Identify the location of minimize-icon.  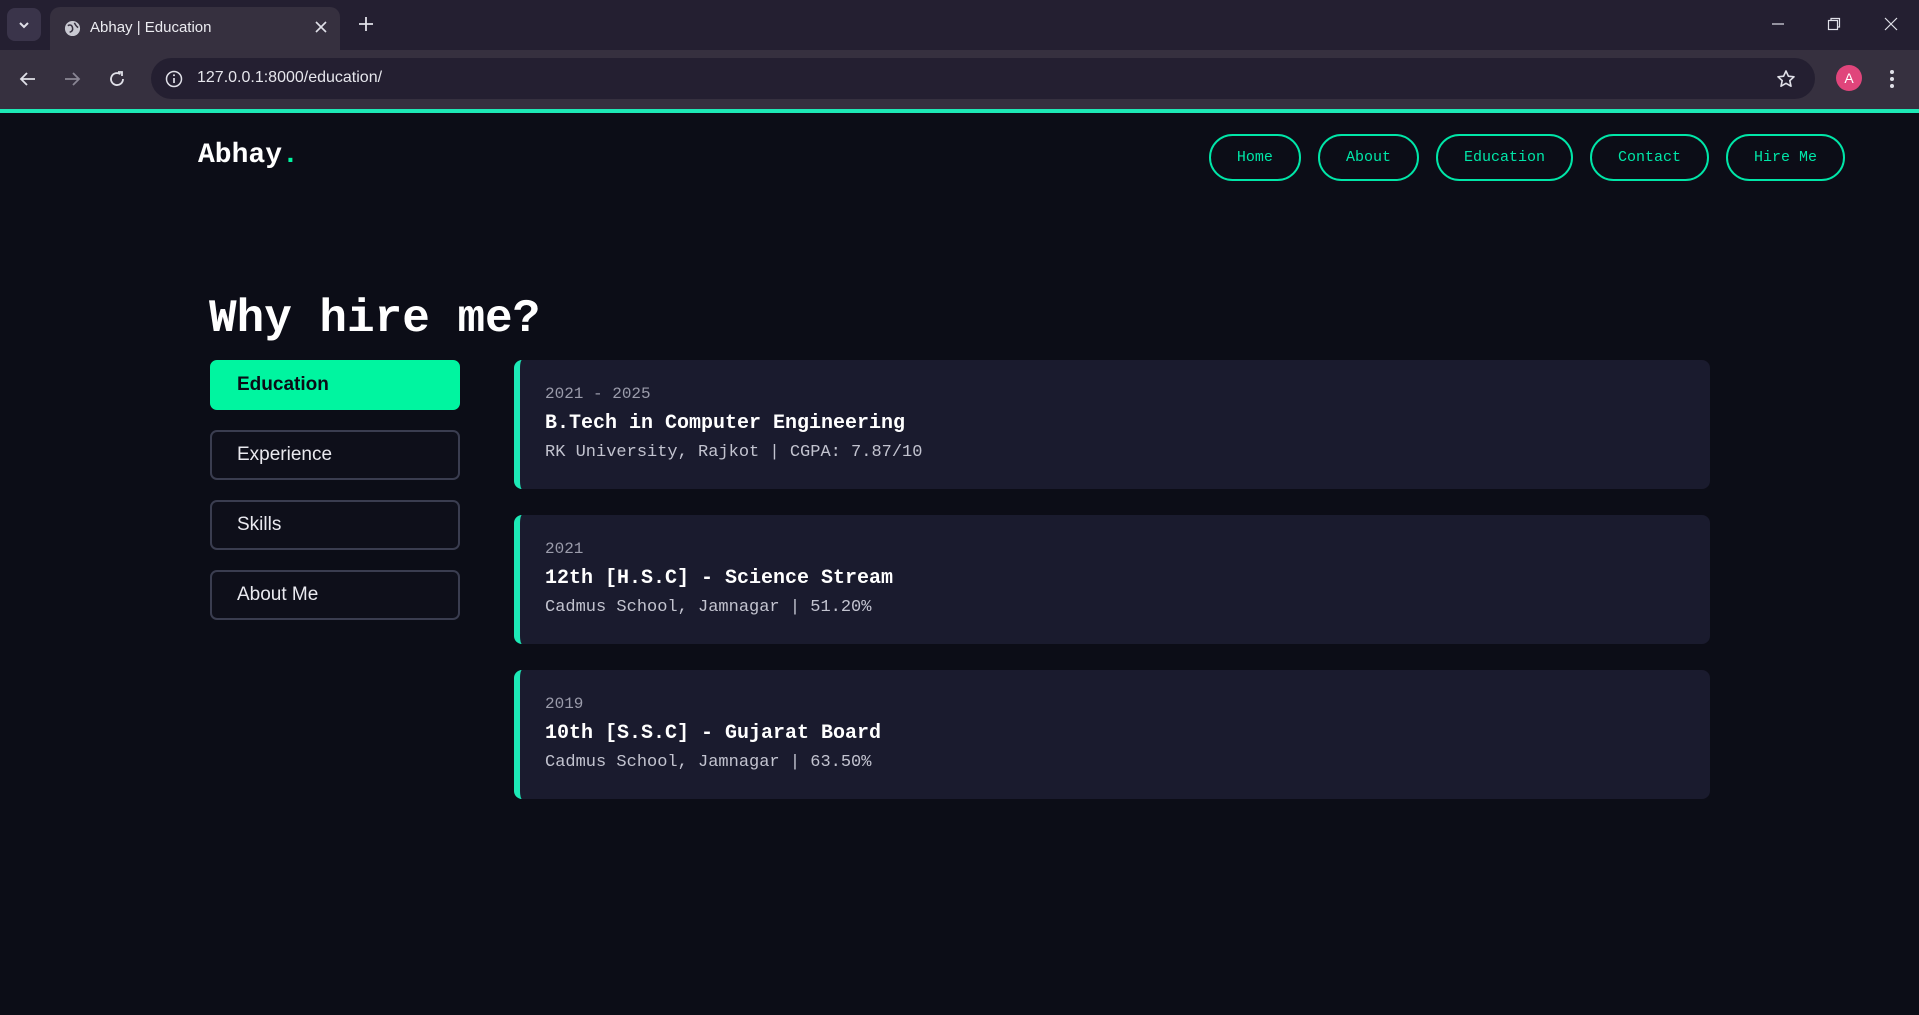
(1778, 24).